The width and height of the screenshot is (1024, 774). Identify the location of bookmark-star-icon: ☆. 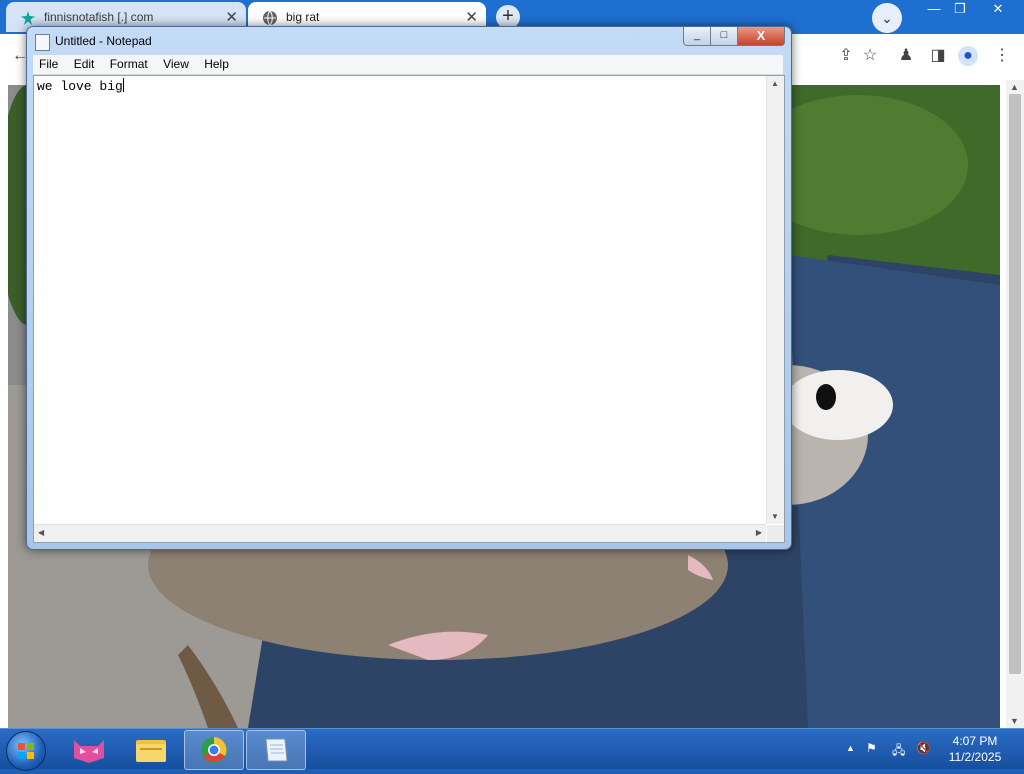
(870, 56).